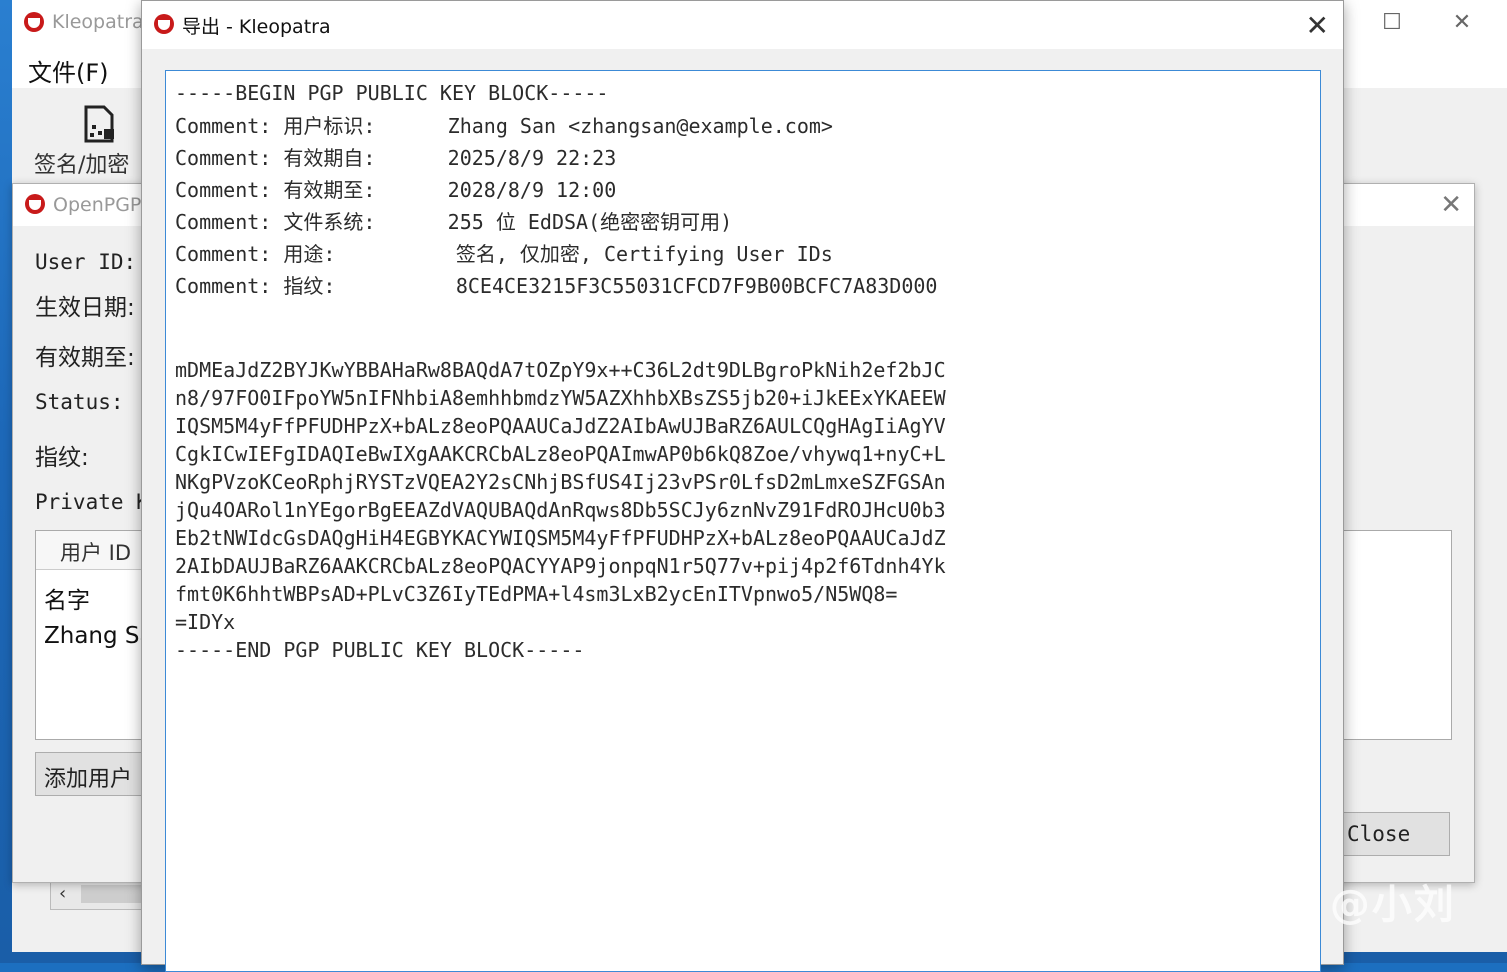 This screenshot has width=1507, height=972. Describe the element at coordinates (205, 622) in the screenshot. I see `key-line: =IDYx` at that location.